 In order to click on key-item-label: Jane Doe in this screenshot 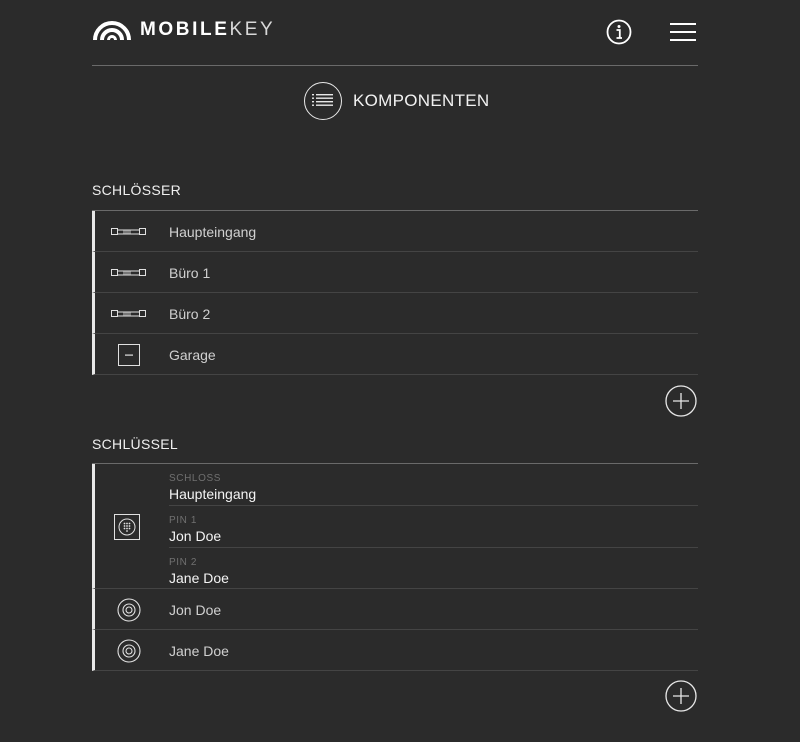, I will do `click(199, 651)`.